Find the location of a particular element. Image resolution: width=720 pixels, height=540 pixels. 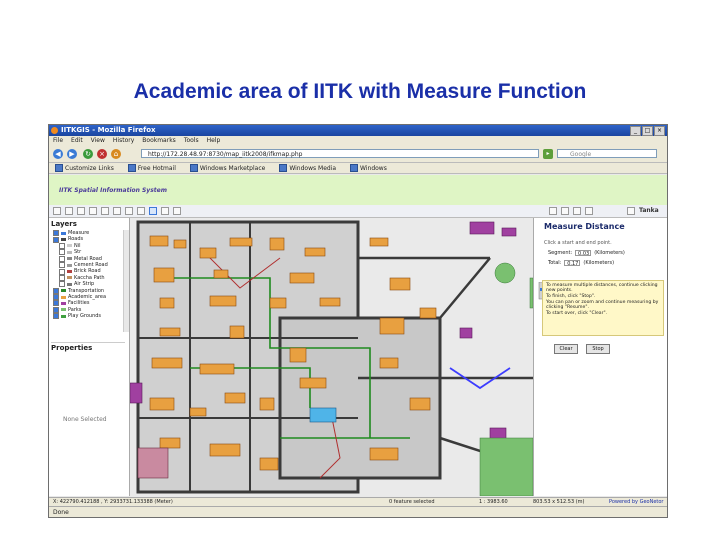

identify-icon is located at coordinates (105, 211).